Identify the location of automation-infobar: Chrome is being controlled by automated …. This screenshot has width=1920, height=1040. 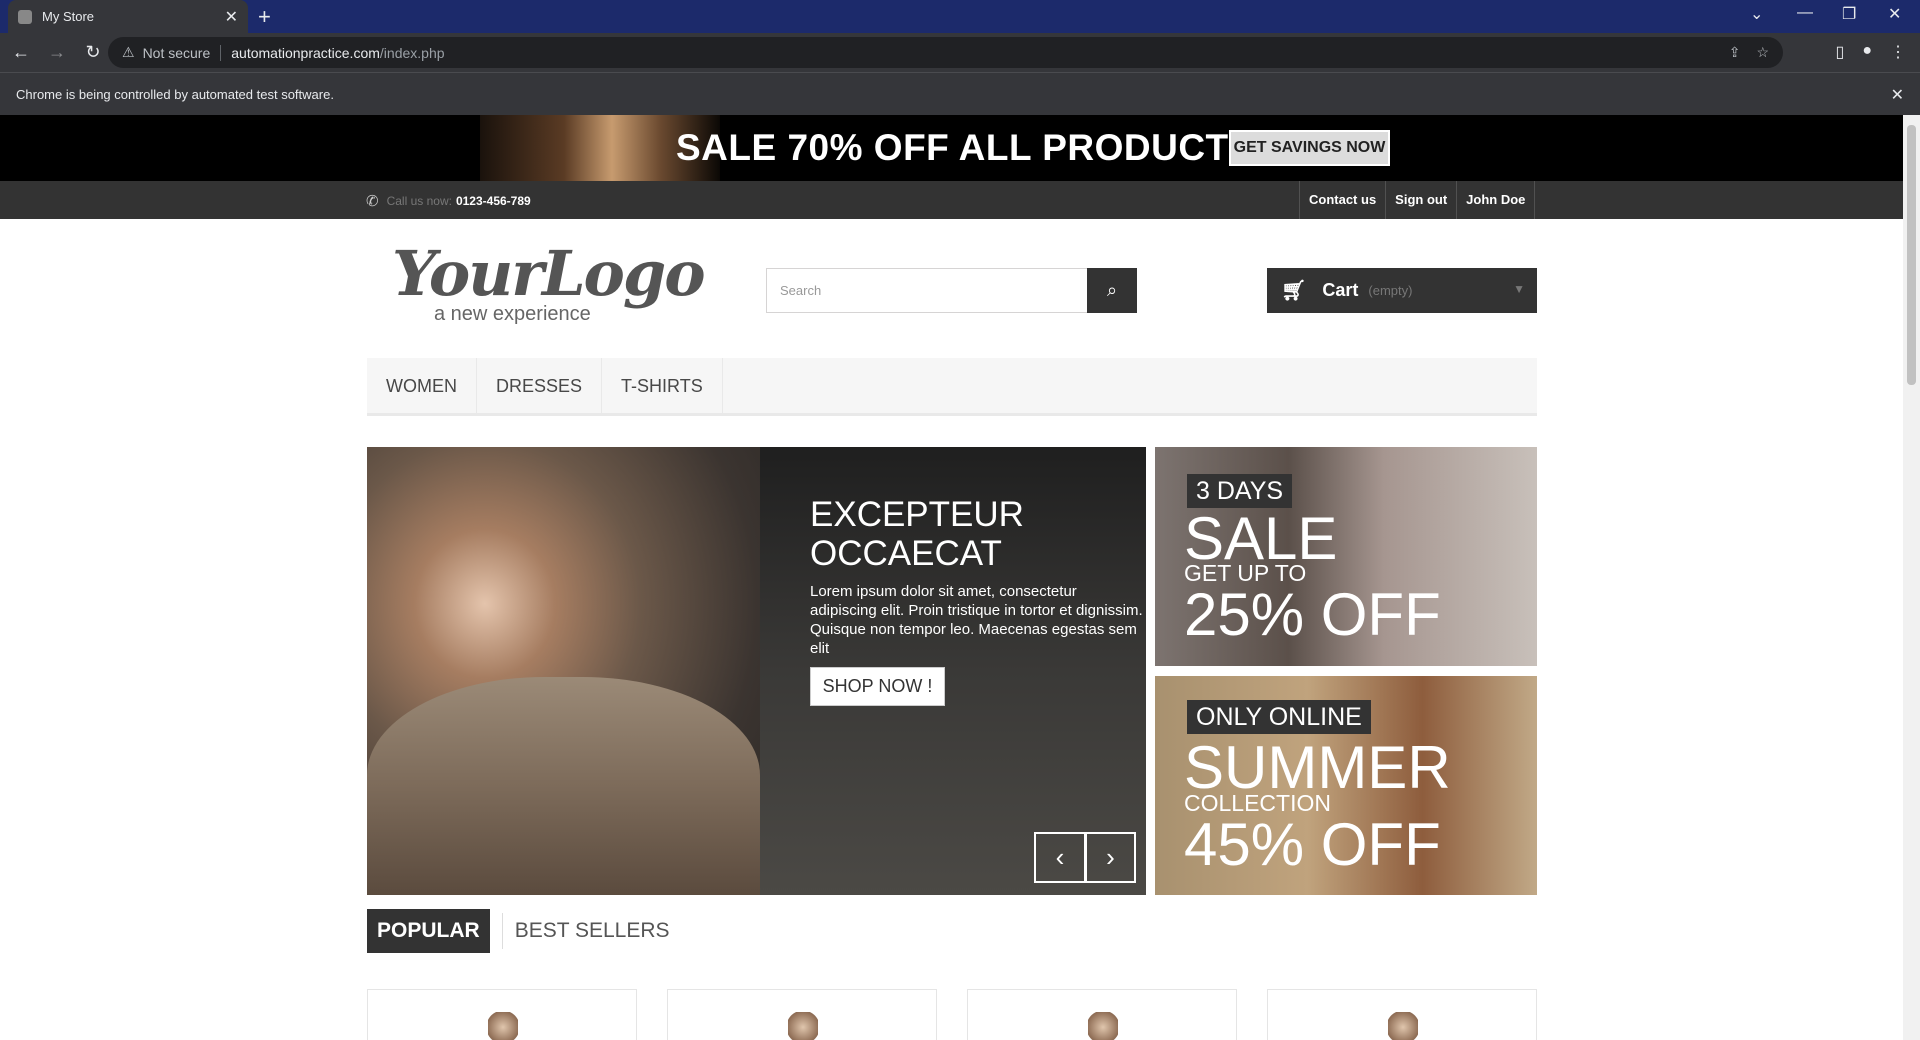
(960, 93).